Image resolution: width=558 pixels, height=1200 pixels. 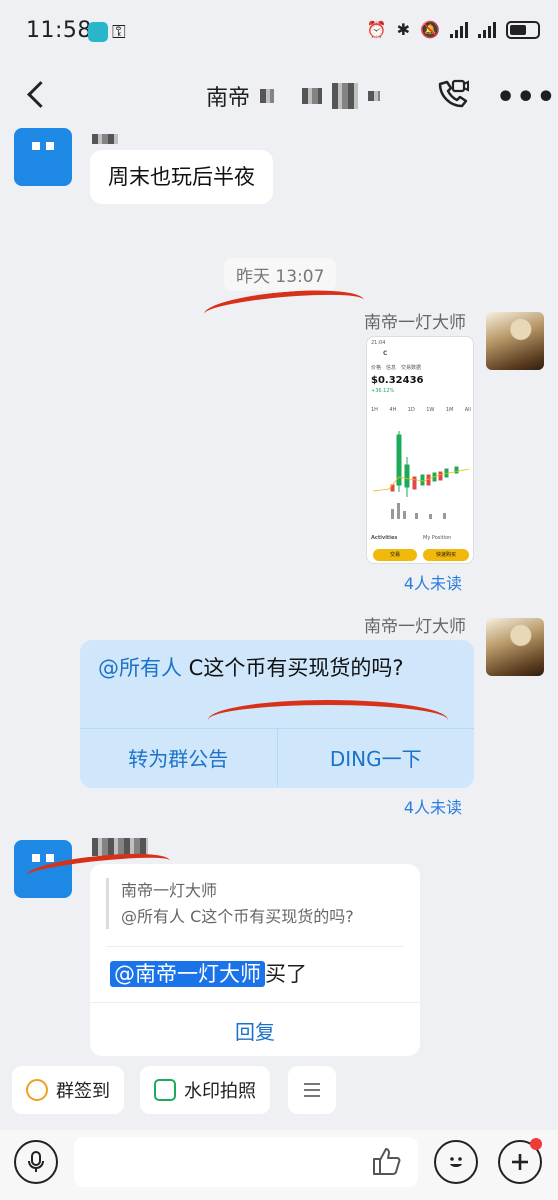 I want to click on redacted-sender-name, so click(x=105, y=139).